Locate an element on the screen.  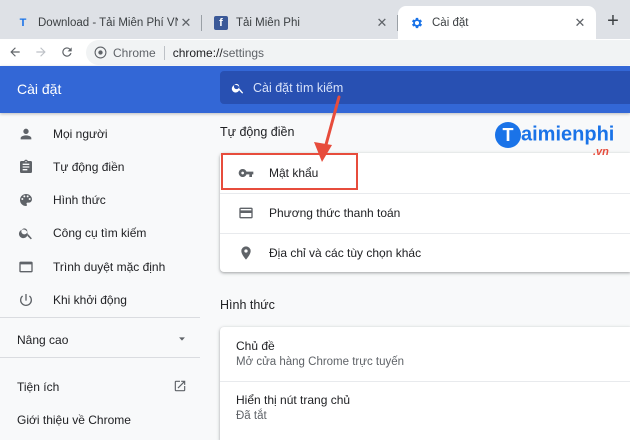
back-button is located at coordinates (15, 52).